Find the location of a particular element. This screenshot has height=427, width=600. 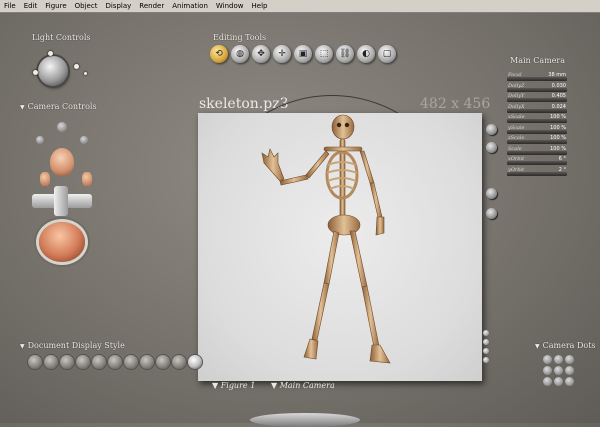

style-texture-shaded-button is located at coordinates (195, 362).